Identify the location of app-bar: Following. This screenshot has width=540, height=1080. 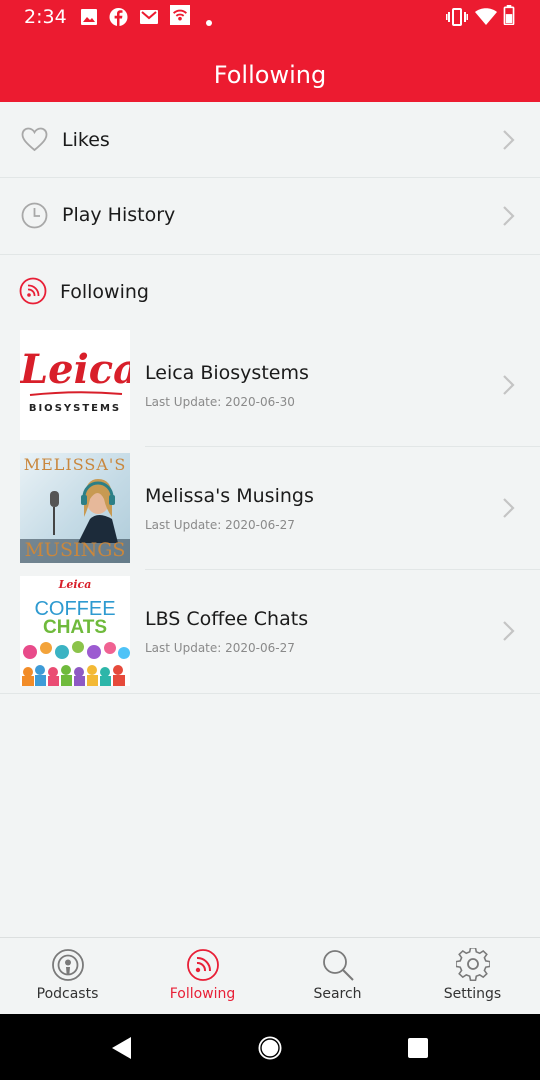
(270, 68).